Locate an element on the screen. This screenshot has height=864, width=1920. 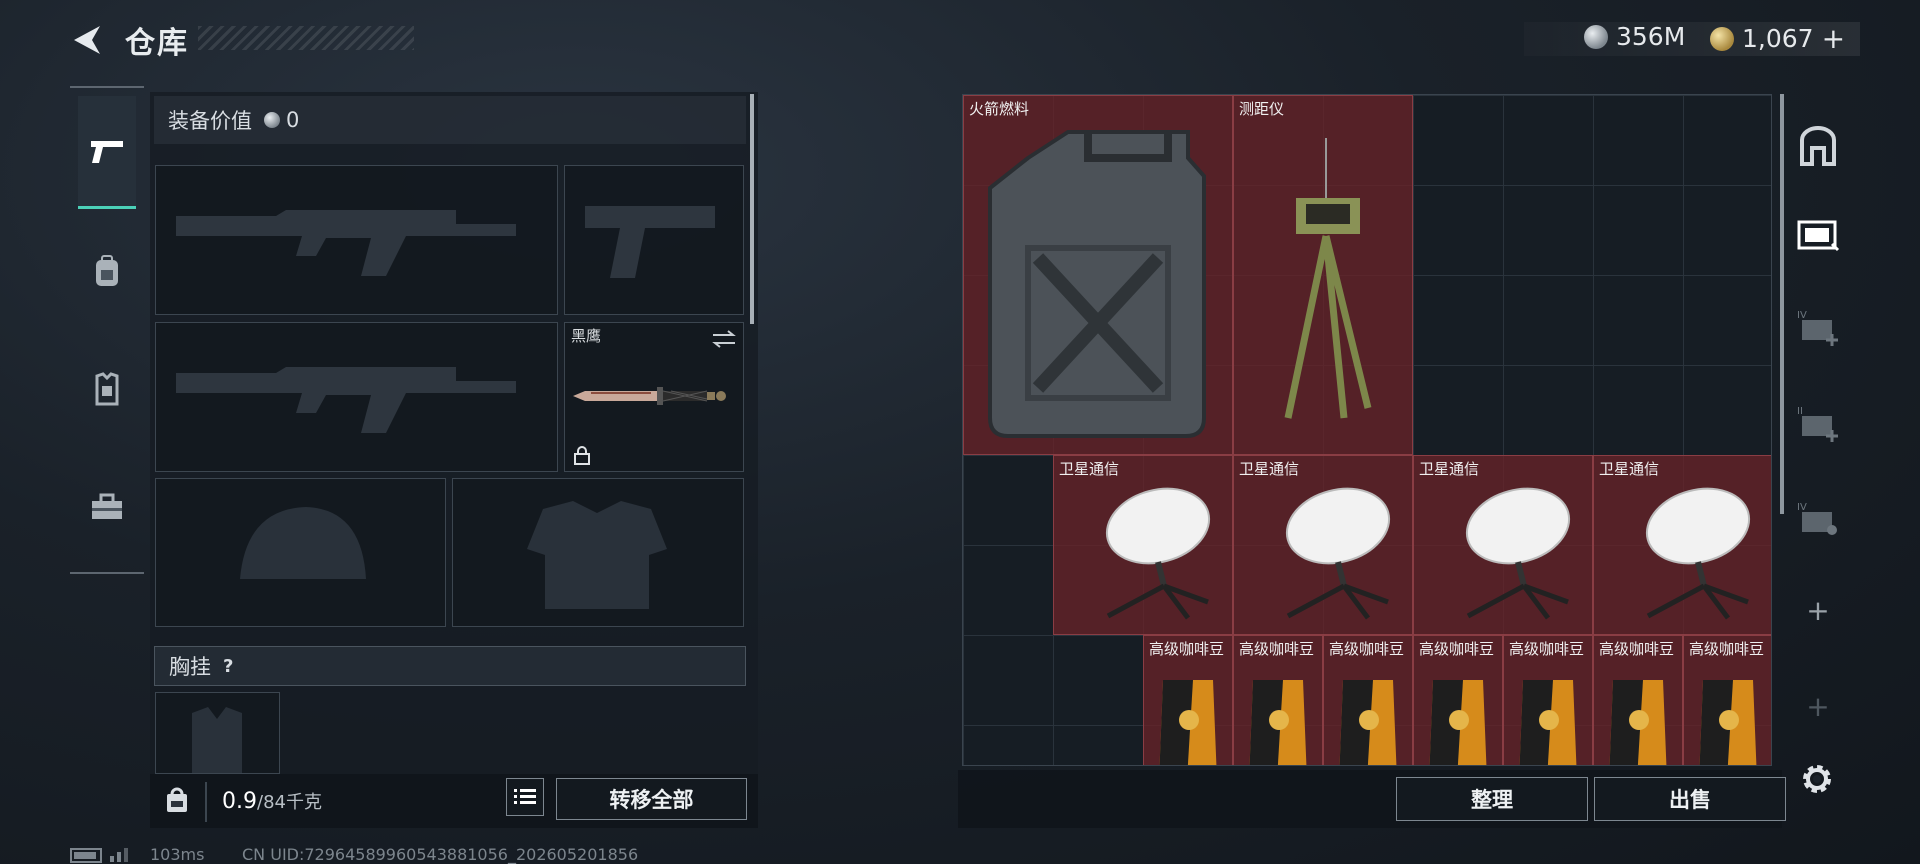
tab-toolbox is located at coordinates (107, 507).